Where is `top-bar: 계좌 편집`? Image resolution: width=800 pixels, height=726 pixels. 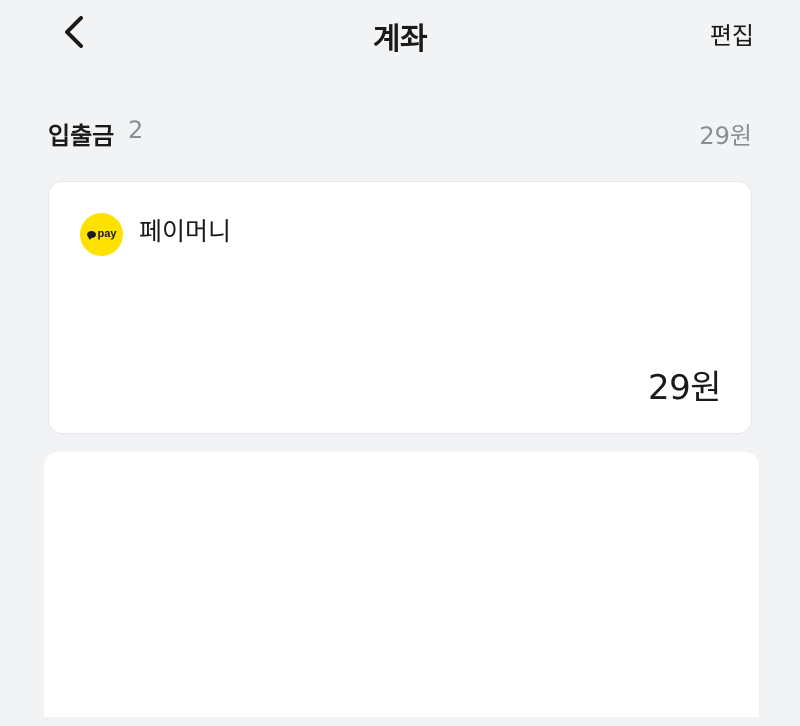 top-bar: 계좌 편집 is located at coordinates (400, 32).